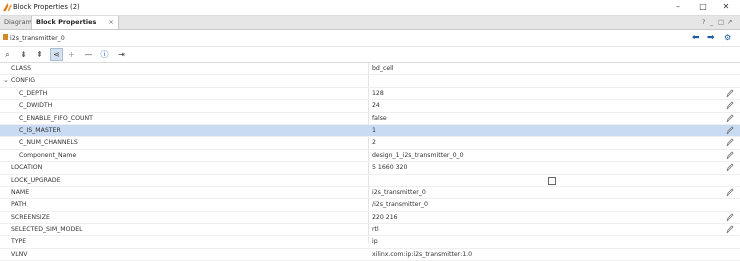 The height and width of the screenshot is (261, 740). Describe the element at coordinates (23, 81) in the screenshot. I see `property-name: CONFIG` at that location.